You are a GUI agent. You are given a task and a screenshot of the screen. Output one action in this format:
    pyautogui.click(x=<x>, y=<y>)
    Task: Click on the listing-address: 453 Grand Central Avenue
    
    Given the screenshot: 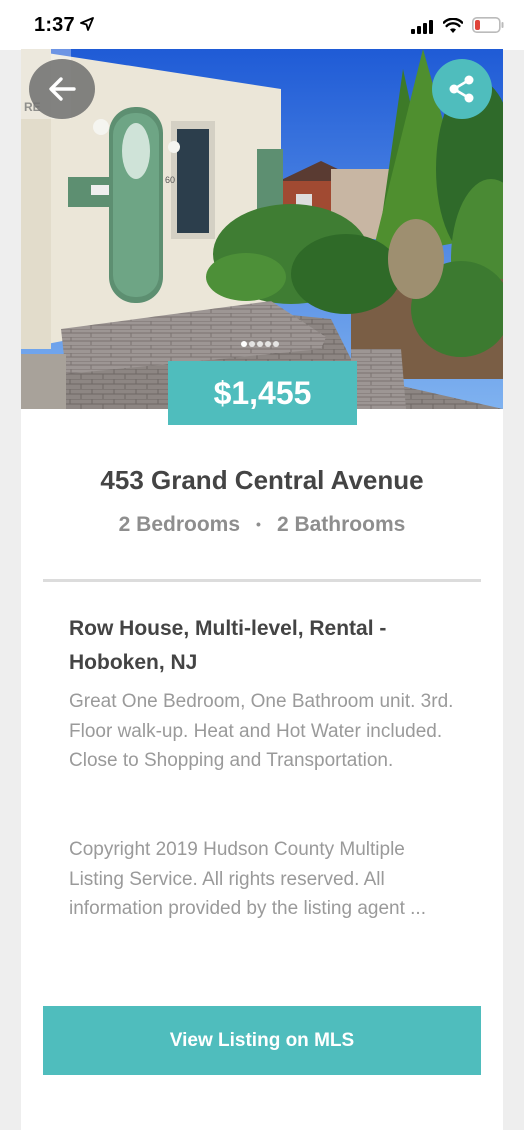 What is the action you would take?
    pyautogui.click(x=262, y=480)
    